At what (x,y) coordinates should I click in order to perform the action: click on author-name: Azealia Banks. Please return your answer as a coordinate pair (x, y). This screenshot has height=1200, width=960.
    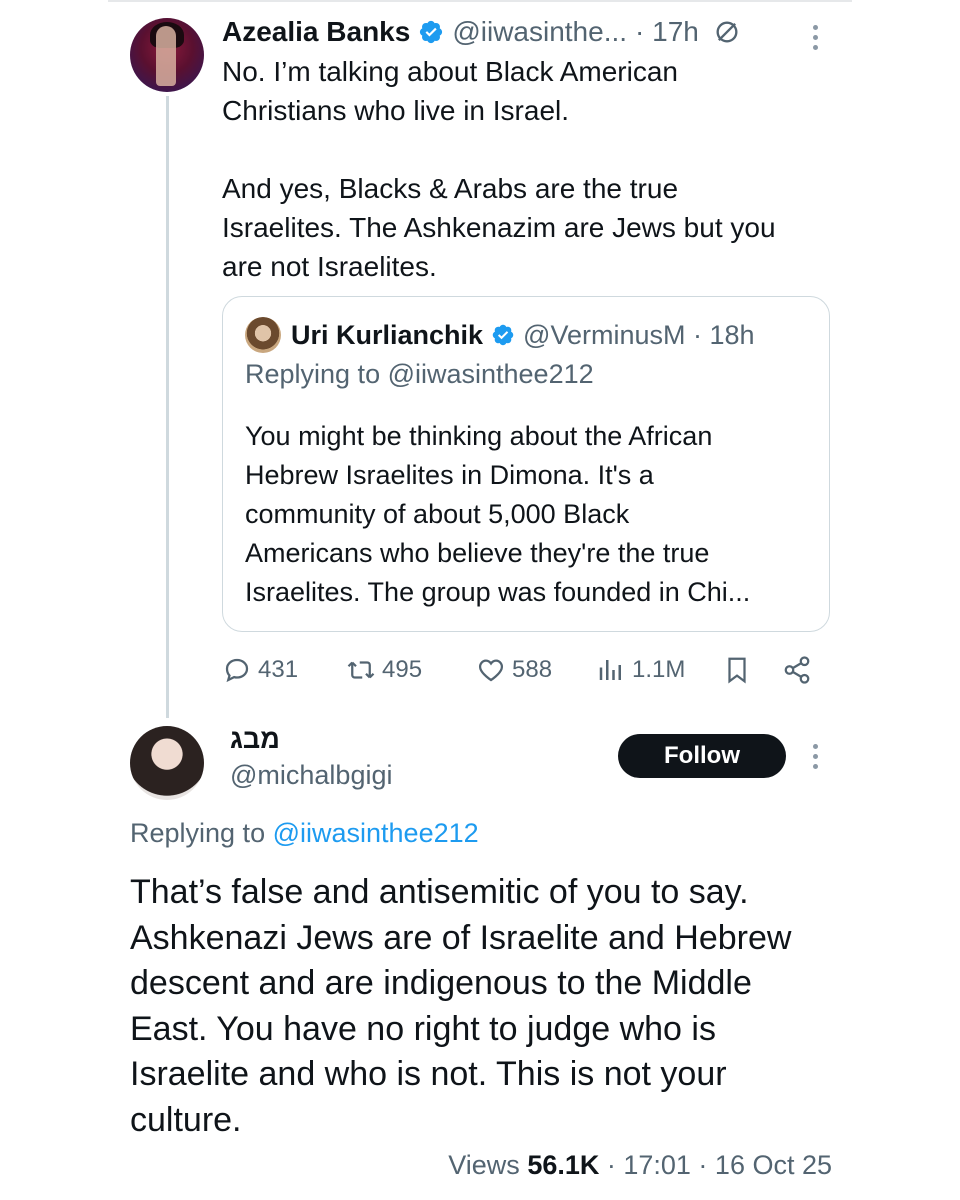
    Looking at the image, I should click on (316, 32).